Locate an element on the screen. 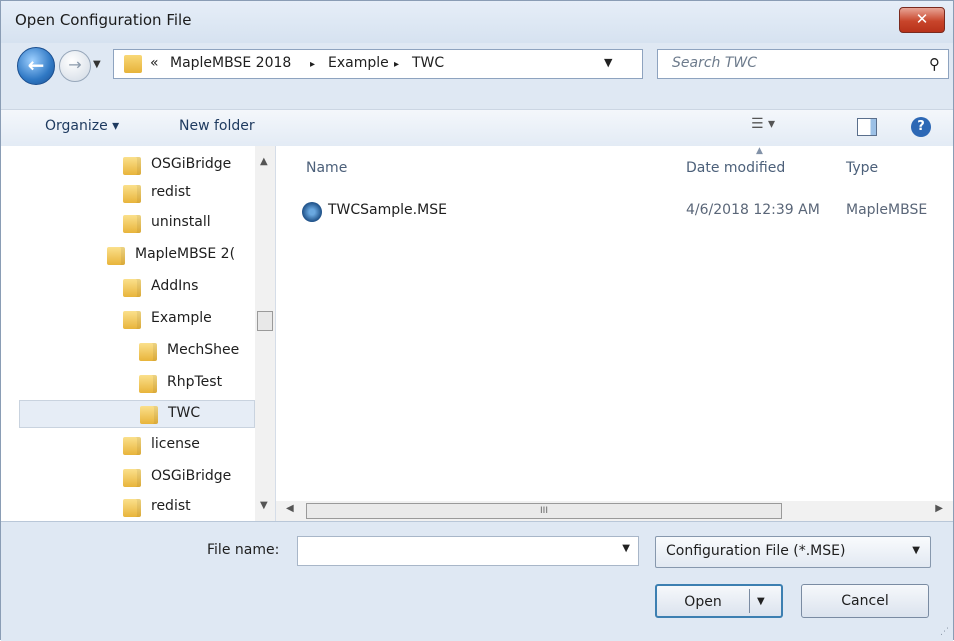 The image size is (954, 641). tree-item-label: RhpTest is located at coordinates (195, 382).